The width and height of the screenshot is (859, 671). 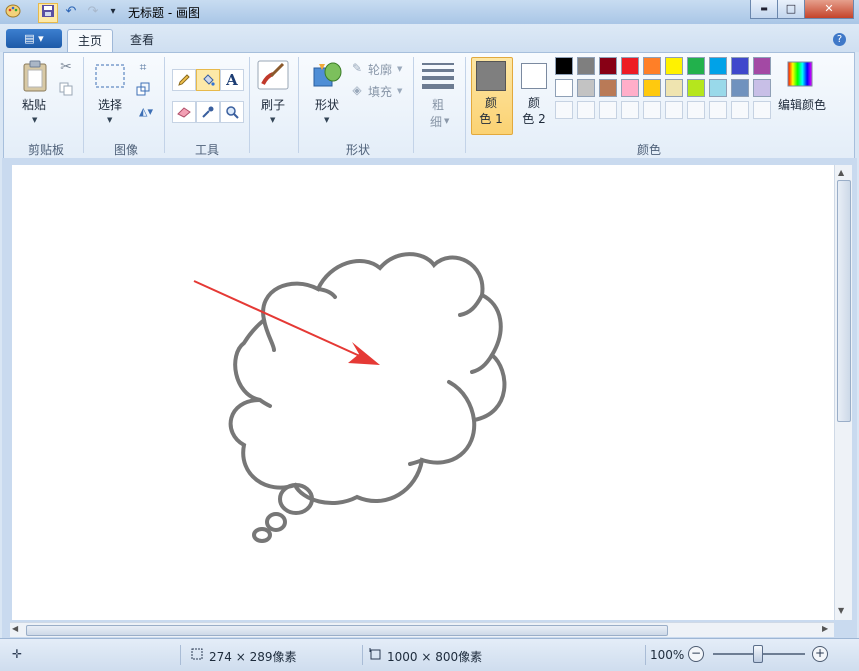 I want to click on select-icon, so click(x=110, y=76).